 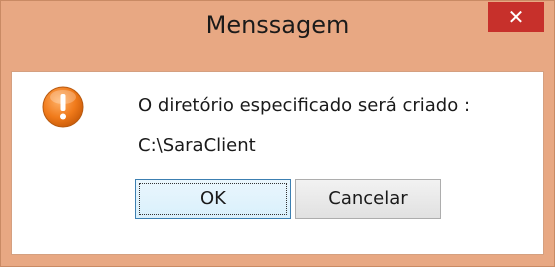 I want to click on message-text: O diretório especificado será criado :, so click(x=304, y=105).